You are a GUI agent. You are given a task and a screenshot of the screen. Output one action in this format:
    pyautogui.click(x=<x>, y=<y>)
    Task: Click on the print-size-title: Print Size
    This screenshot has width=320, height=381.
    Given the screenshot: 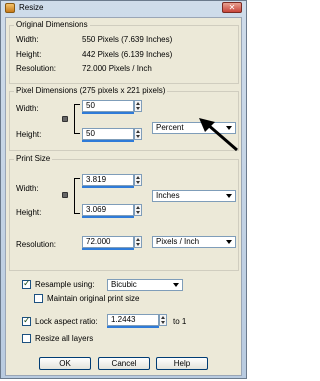 What is the action you would take?
    pyautogui.click(x=33, y=158)
    